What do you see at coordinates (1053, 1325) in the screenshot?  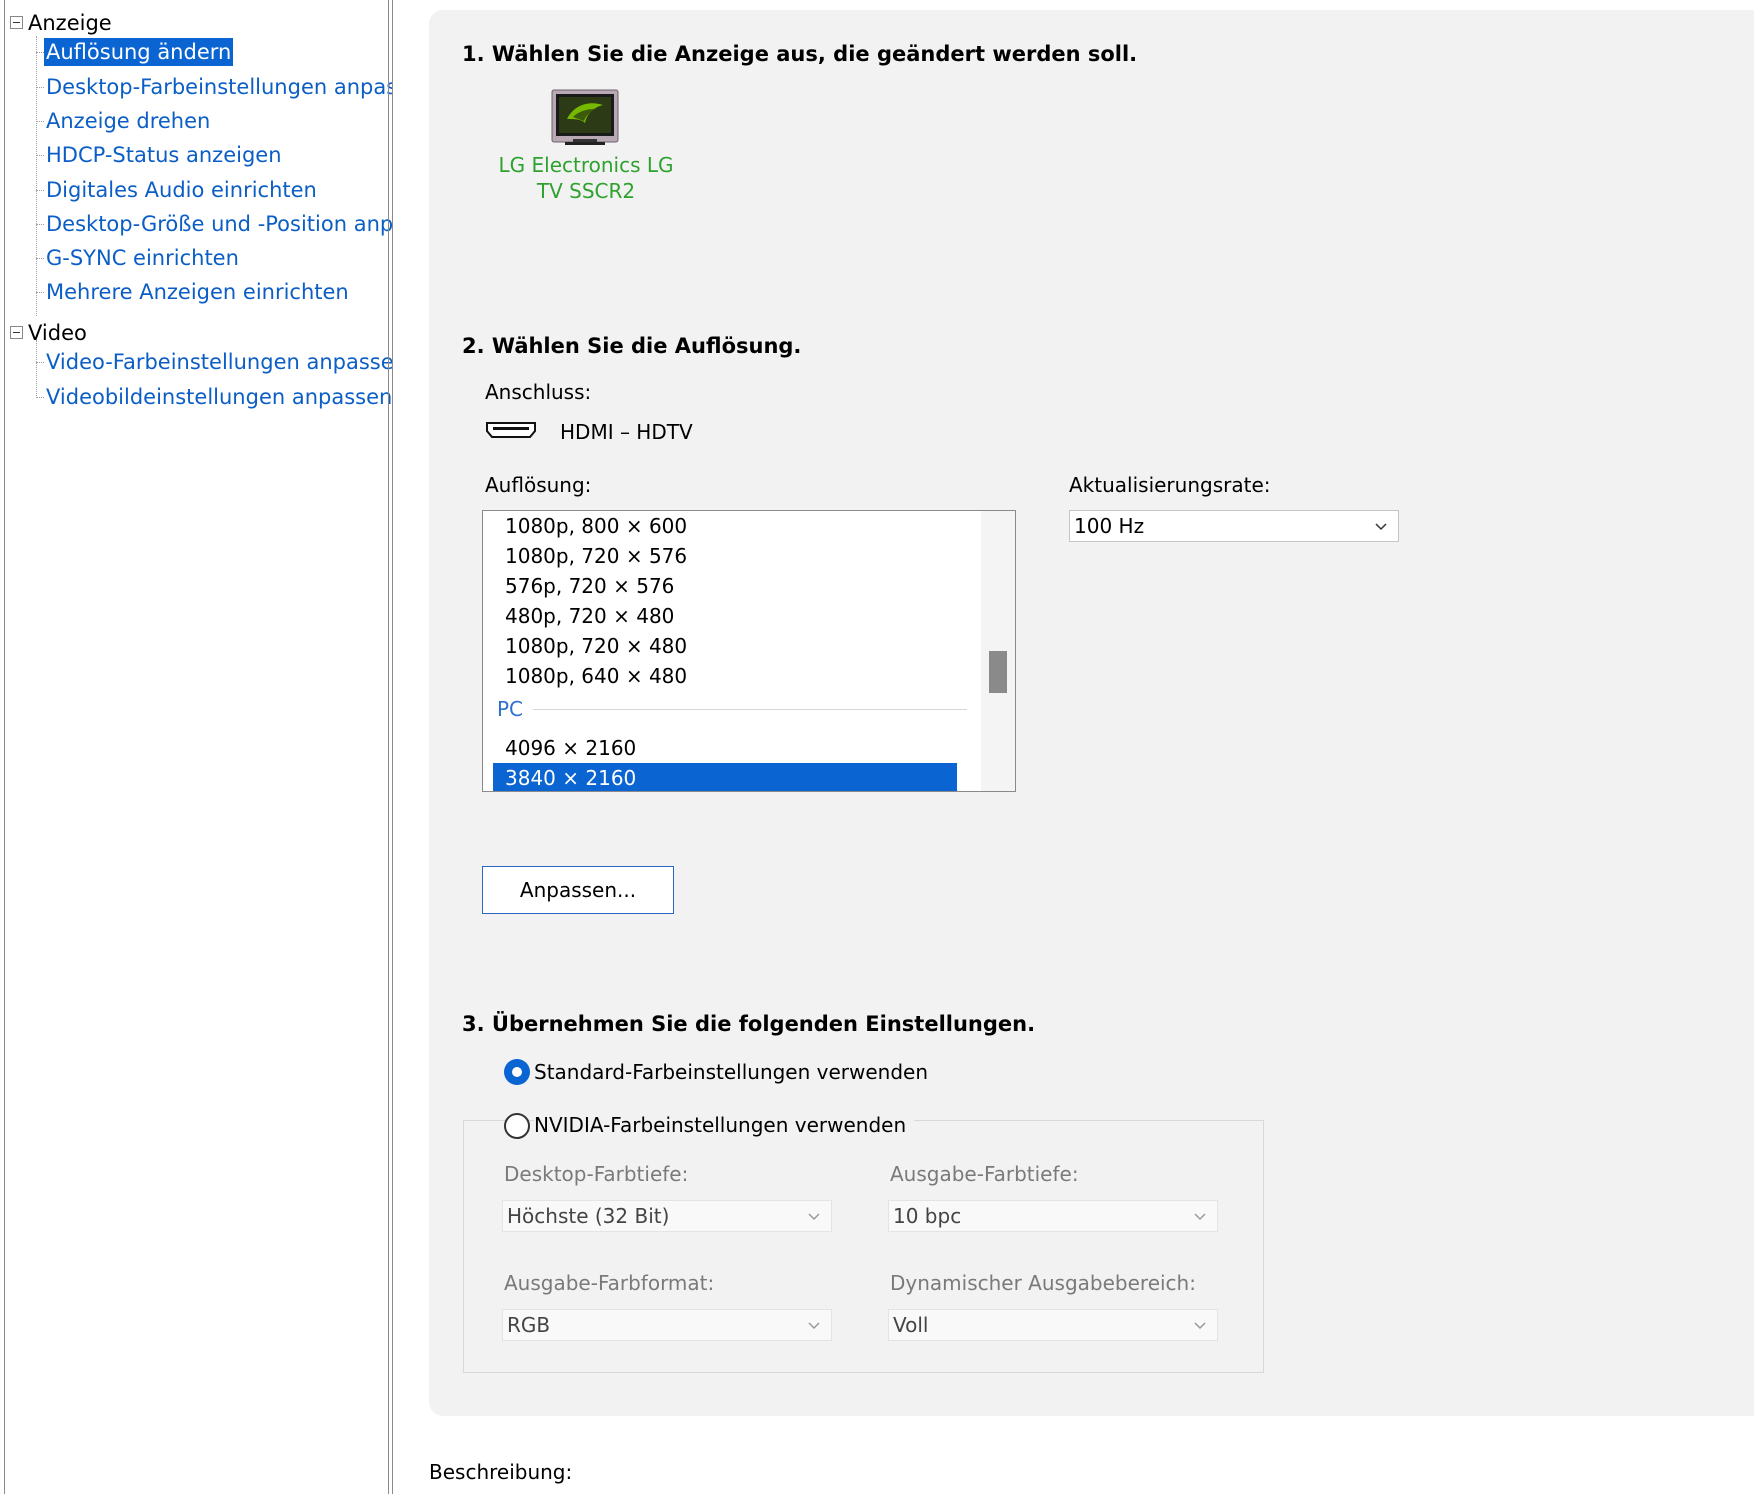 I see `dynamic-range-dropdown: Voll` at bounding box center [1053, 1325].